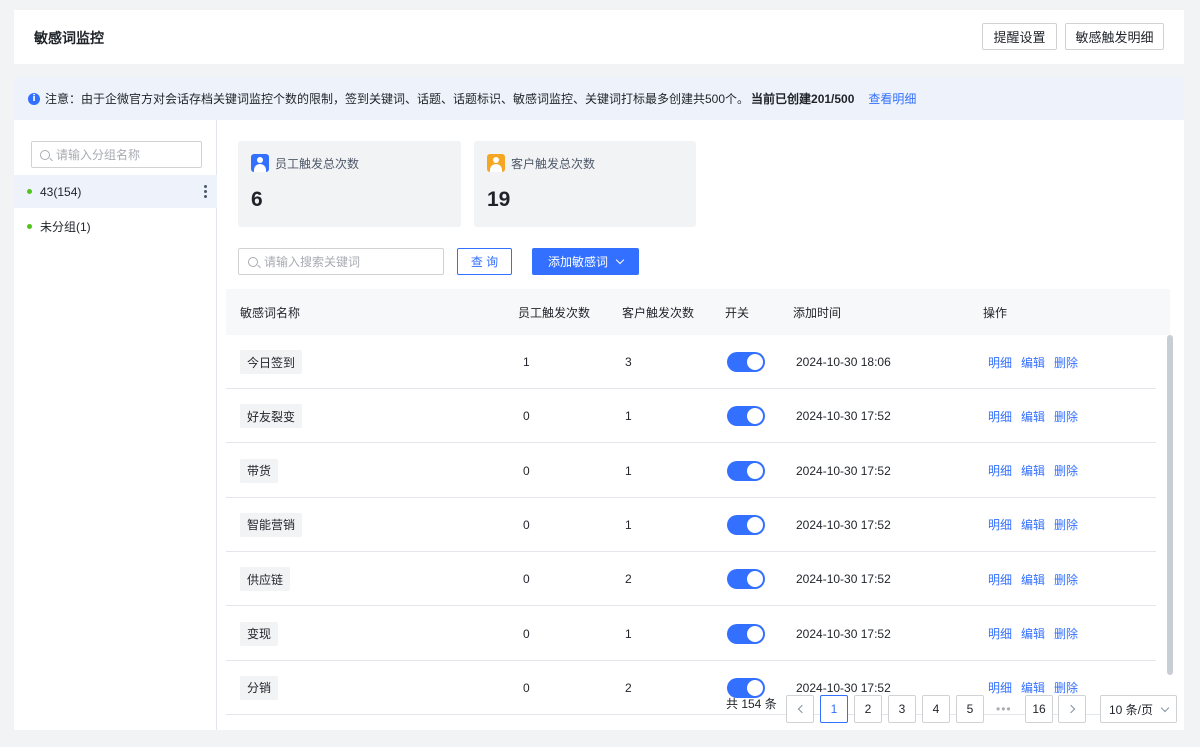  Describe the element at coordinates (526, 362) in the screenshot. I see `employee-count: 1` at that location.